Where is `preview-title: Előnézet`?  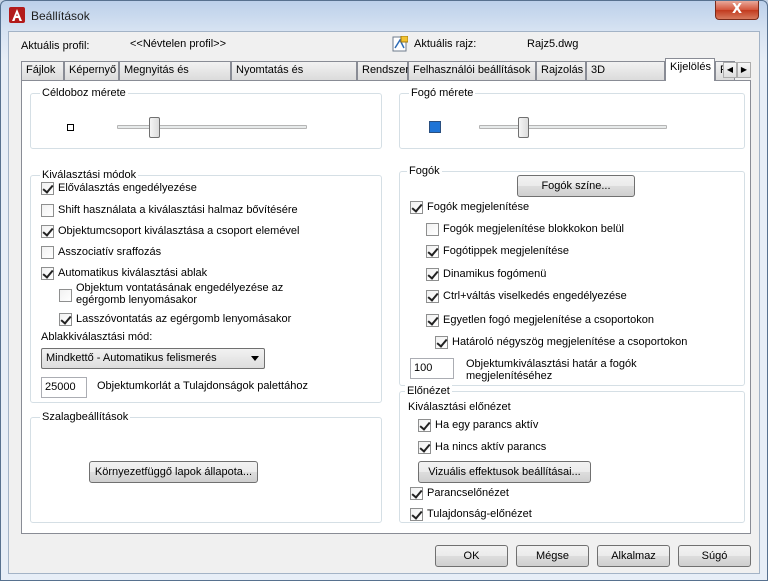 preview-title: Előnézet is located at coordinates (428, 391).